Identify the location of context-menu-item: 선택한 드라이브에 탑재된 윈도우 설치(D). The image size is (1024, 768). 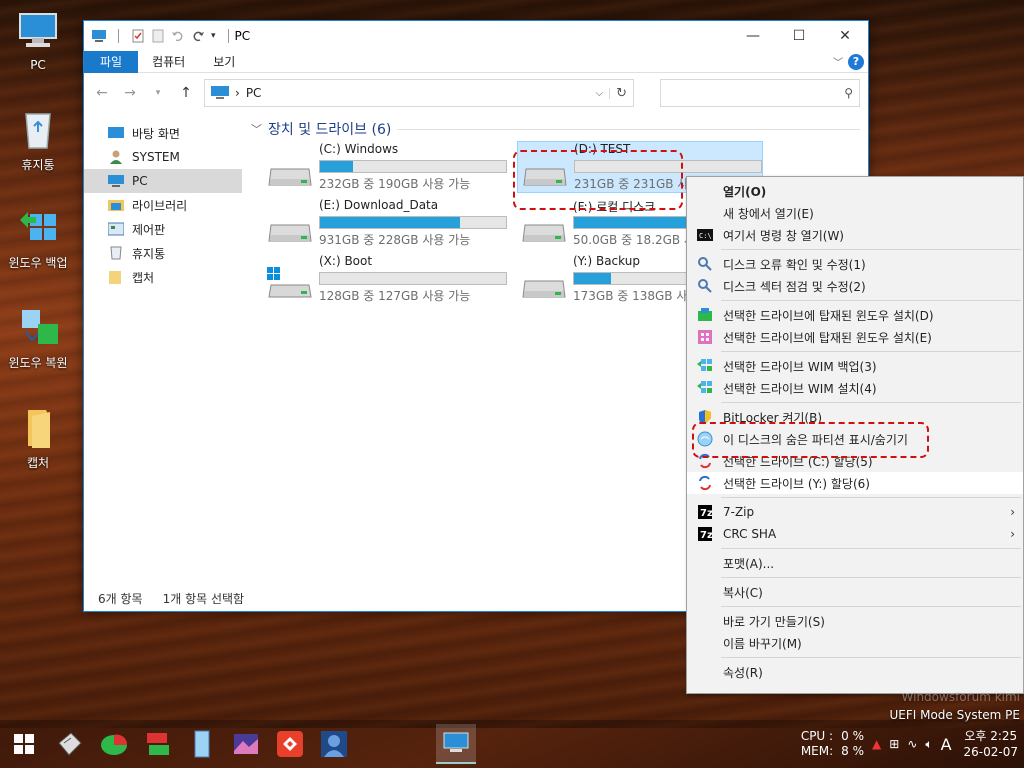
(855, 315).